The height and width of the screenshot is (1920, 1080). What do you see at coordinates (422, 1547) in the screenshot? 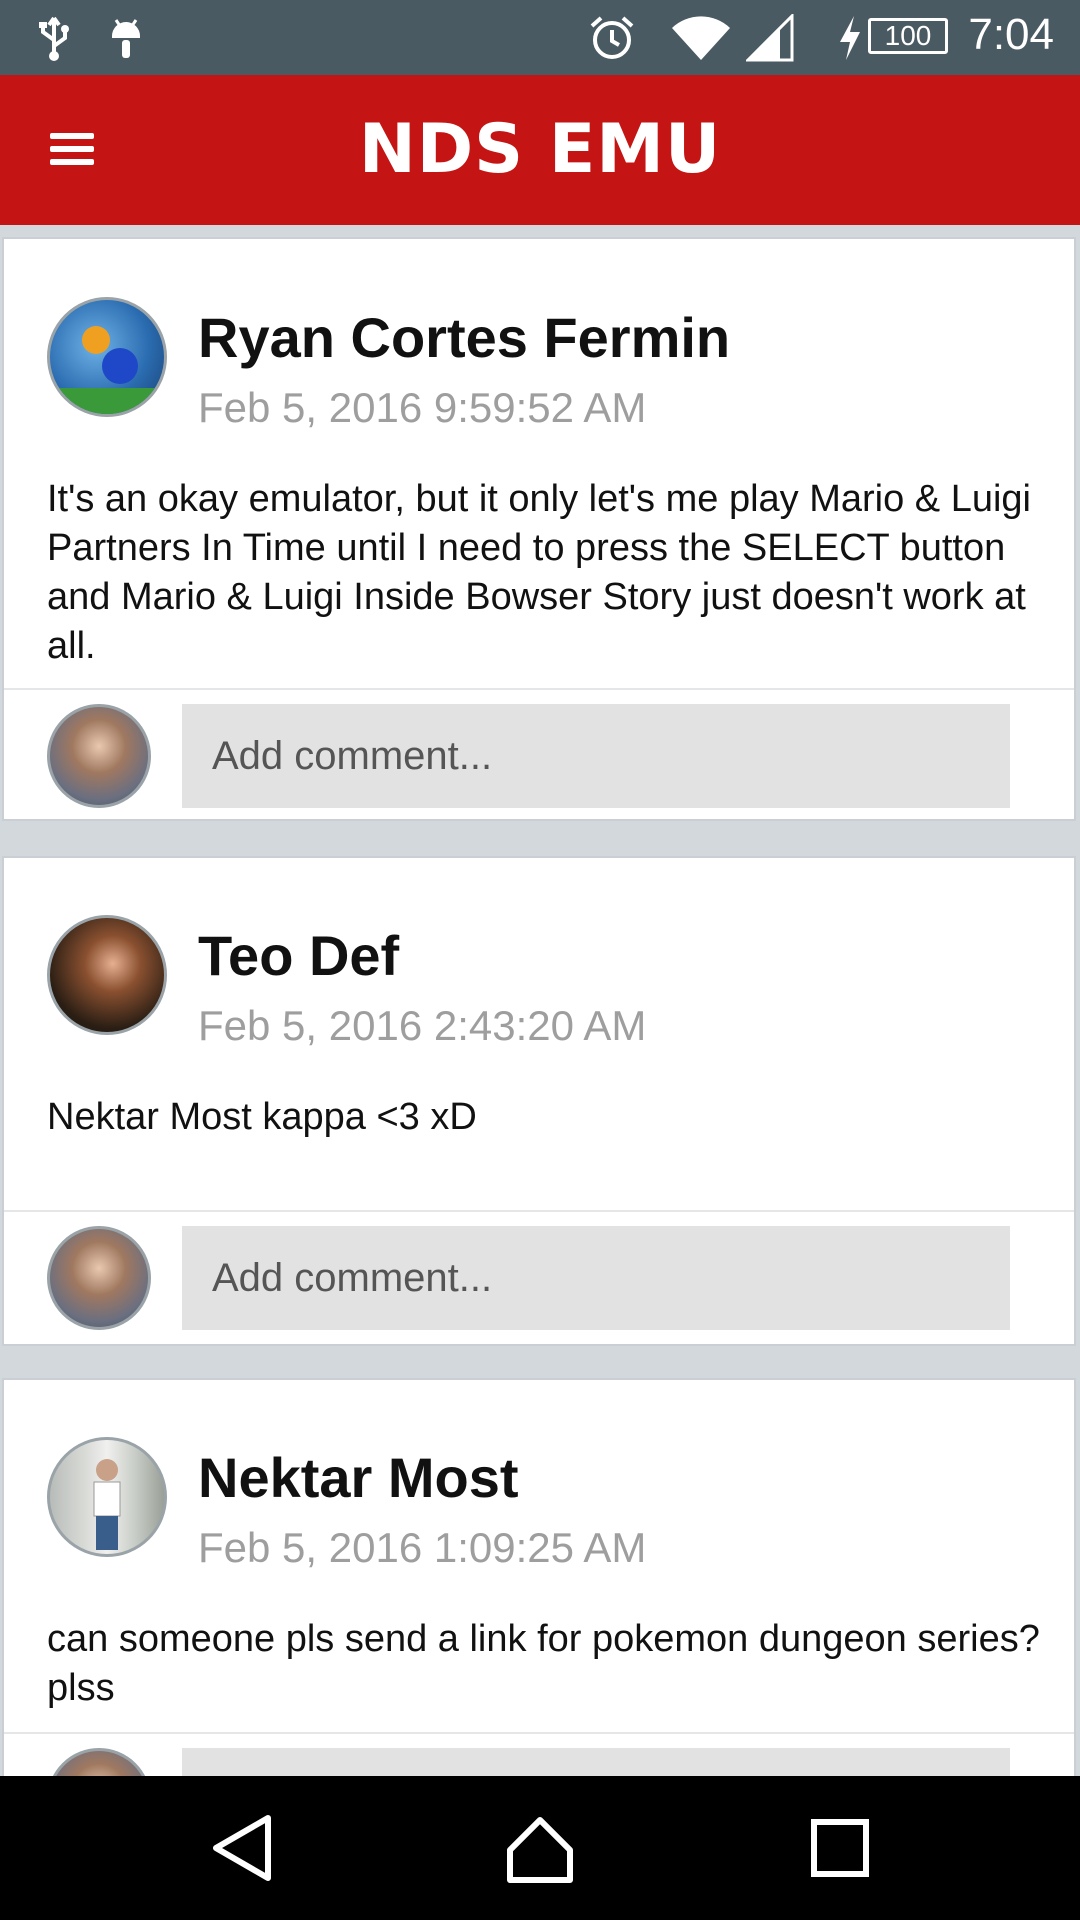
I see `review-date: Feb 5, 2016 1:09:25 AM` at bounding box center [422, 1547].